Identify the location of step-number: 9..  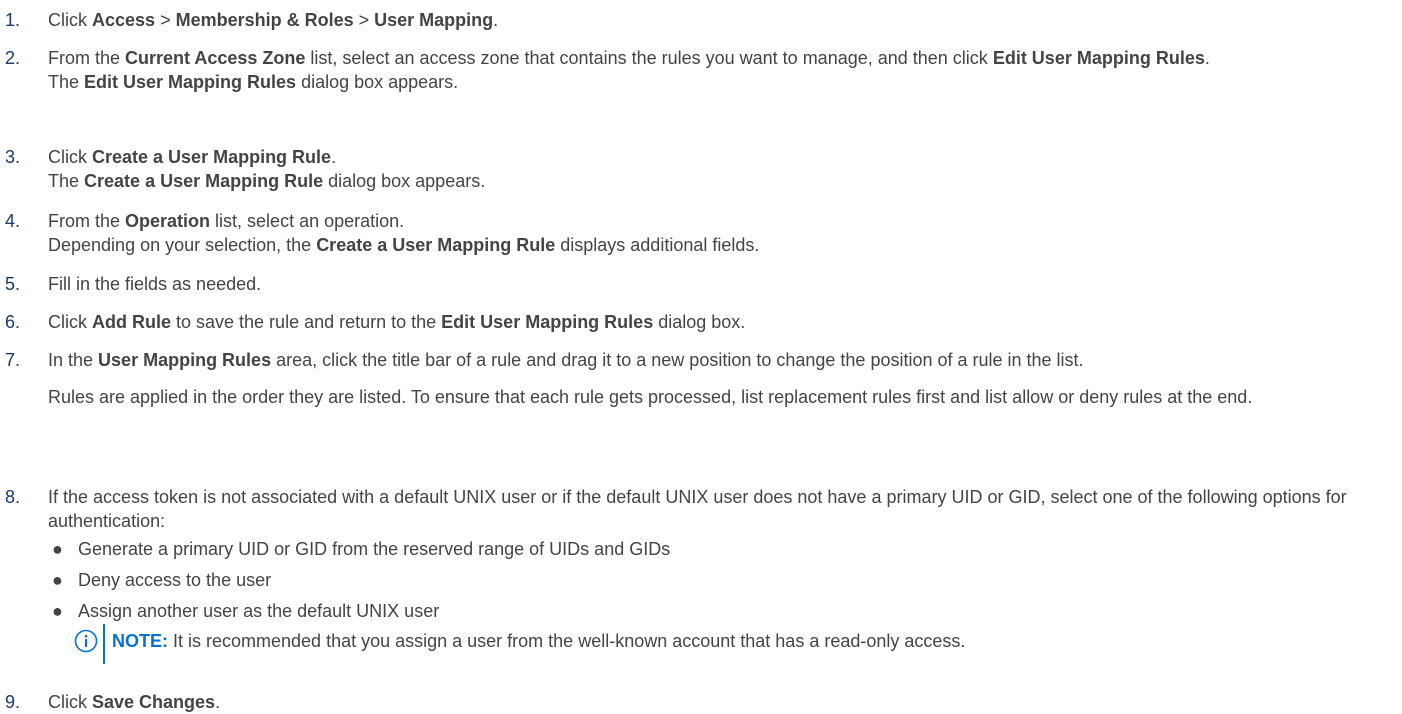
(13, 702).